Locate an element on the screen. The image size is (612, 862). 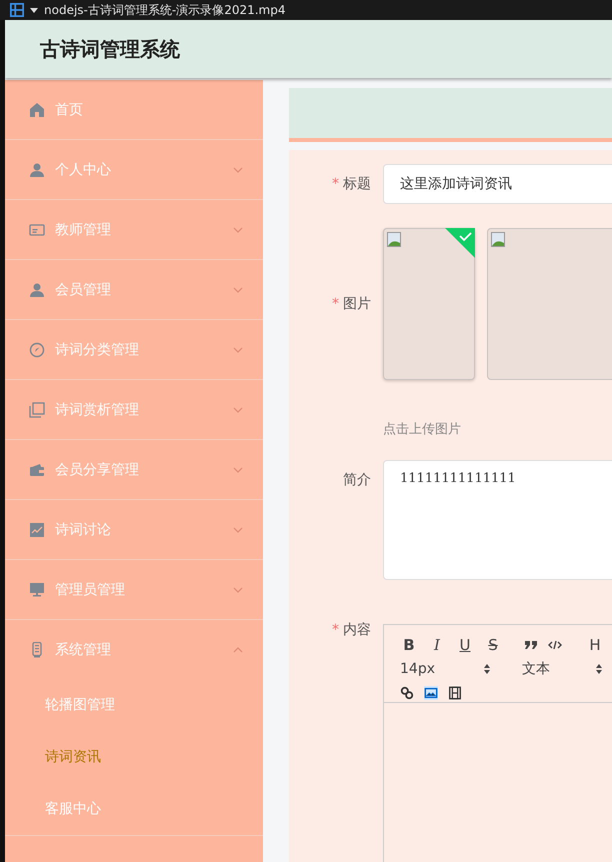
home-icon is located at coordinates (37, 110).